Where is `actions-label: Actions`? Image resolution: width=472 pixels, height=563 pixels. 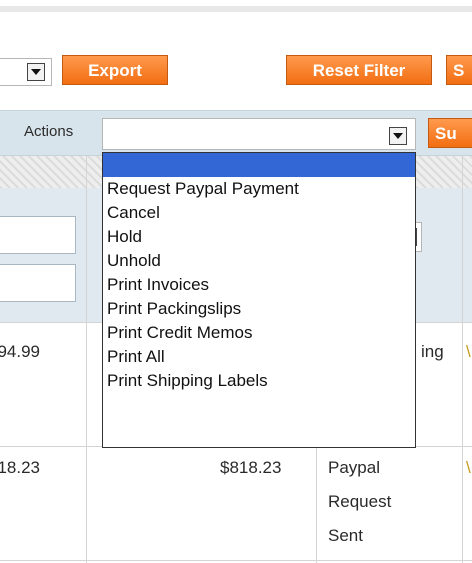
actions-label: Actions is located at coordinates (49, 131).